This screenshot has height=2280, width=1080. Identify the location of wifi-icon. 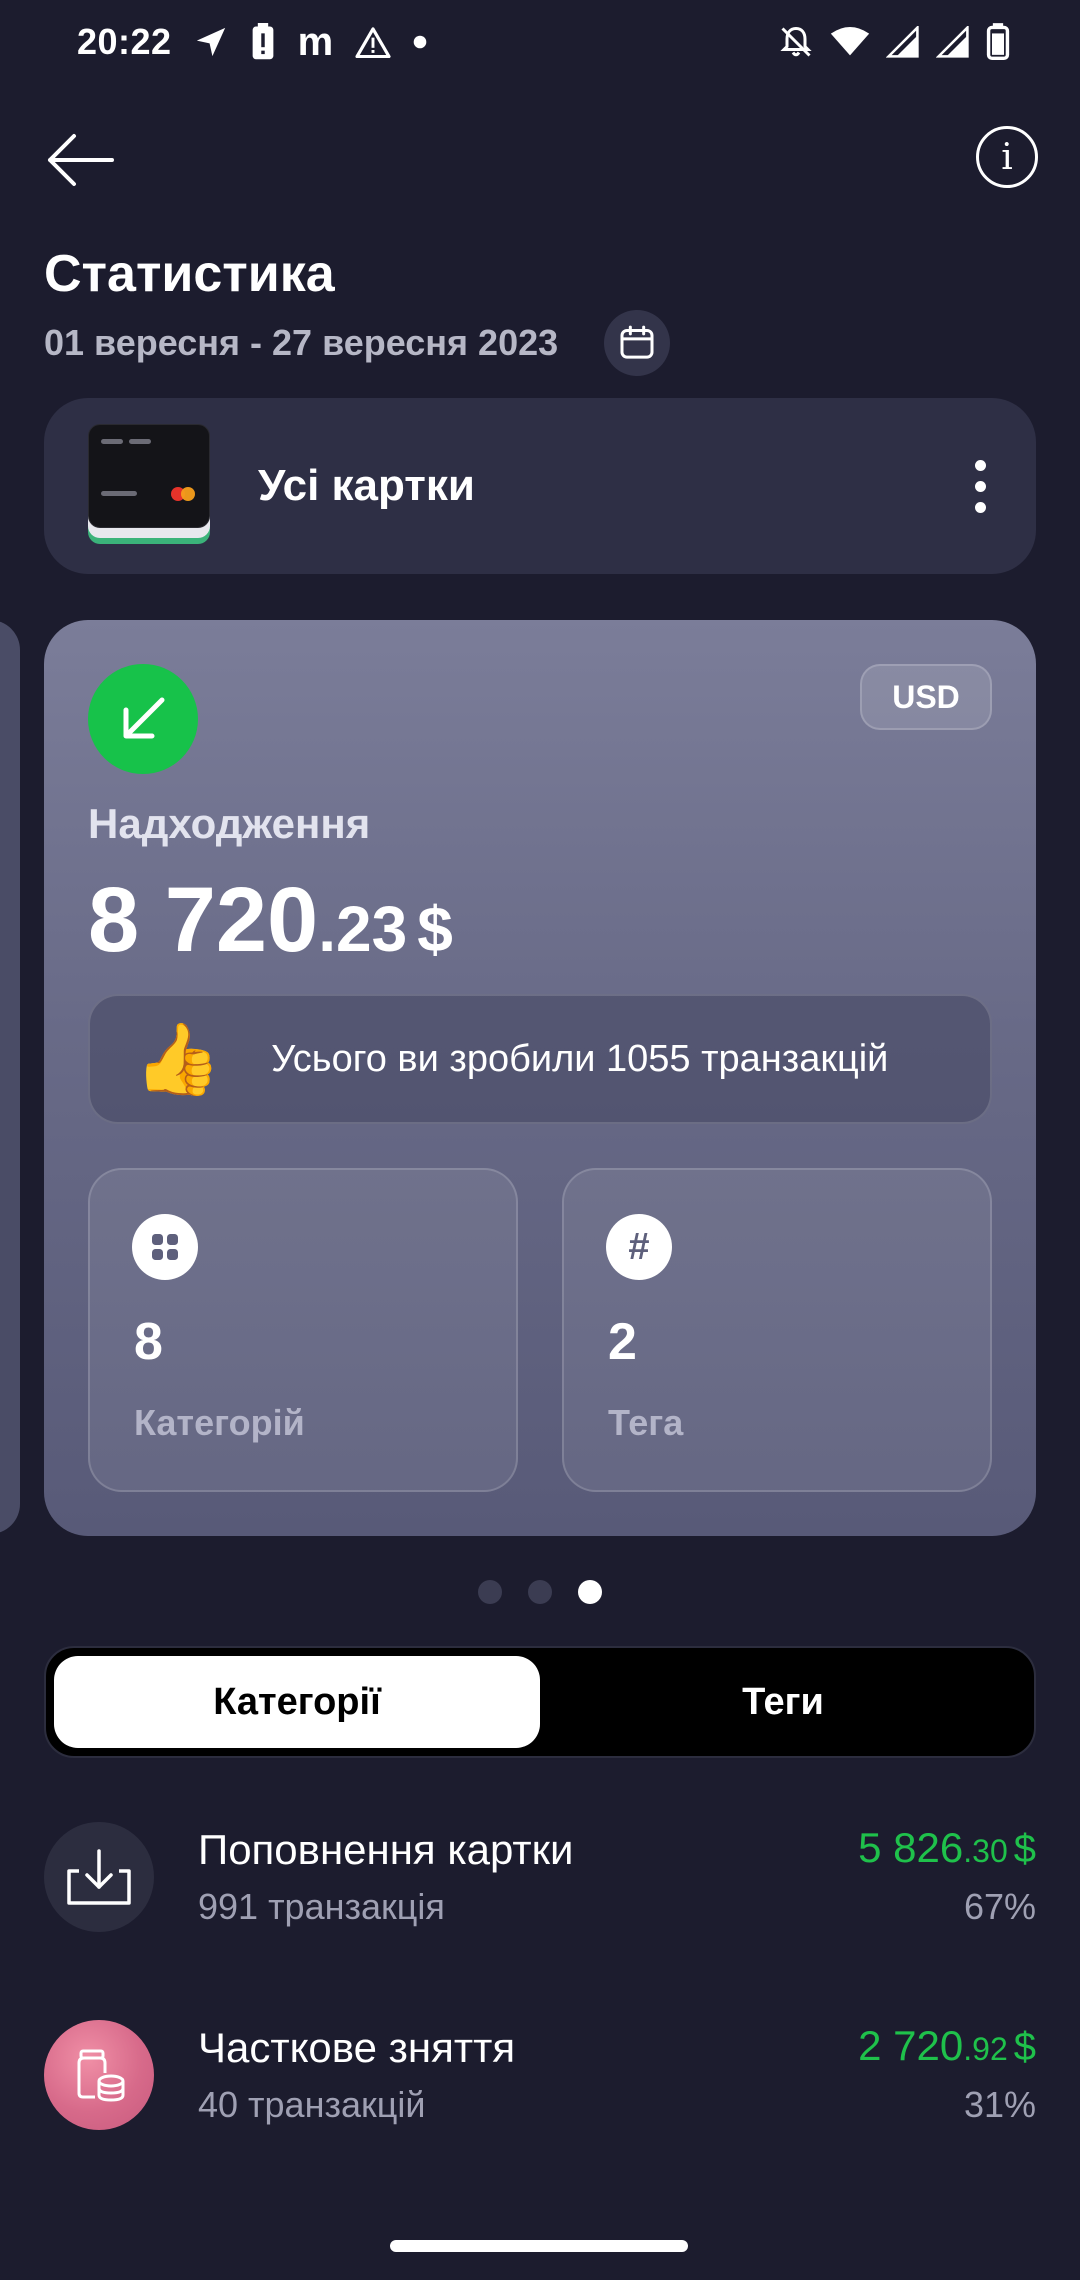
(850, 42).